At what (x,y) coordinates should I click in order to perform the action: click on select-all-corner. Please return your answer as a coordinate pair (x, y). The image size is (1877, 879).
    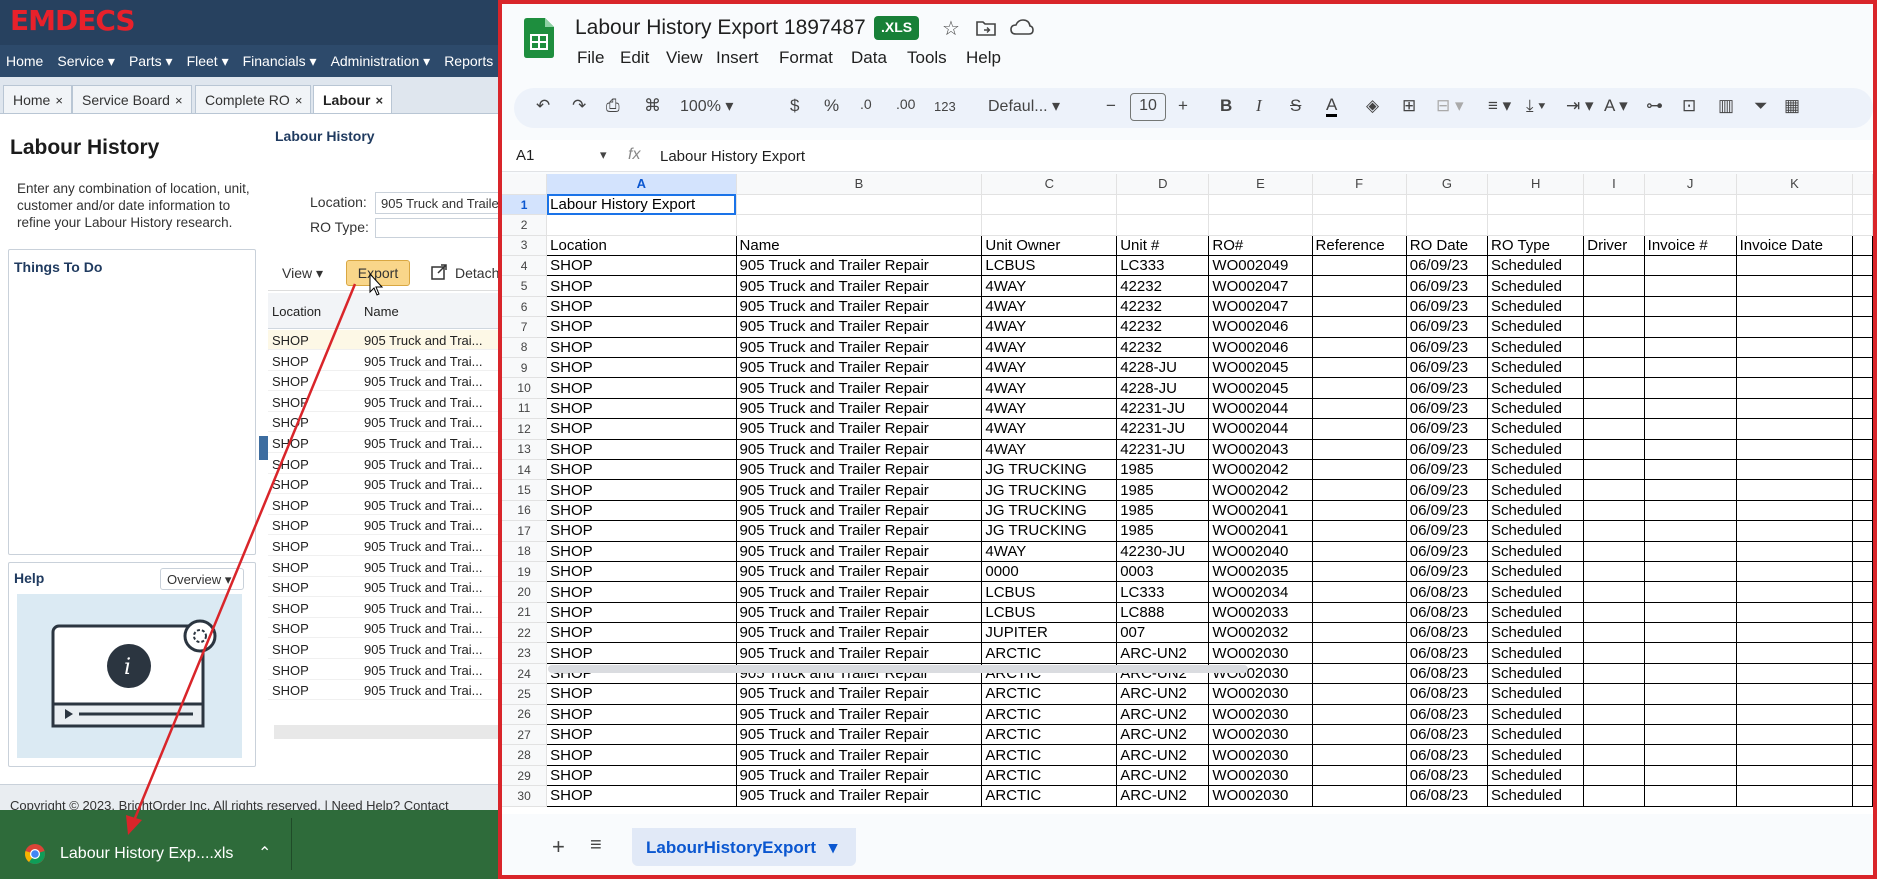
    Looking at the image, I should click on (525, 184).